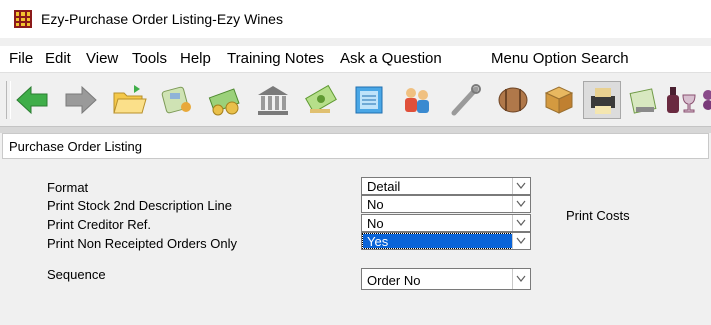 This screenshot has width=711, height=325. What do you see at coordinates (76, 274) in the screenshot?
I see `sequence-label: Sequence` at bounding box center [76, 274].